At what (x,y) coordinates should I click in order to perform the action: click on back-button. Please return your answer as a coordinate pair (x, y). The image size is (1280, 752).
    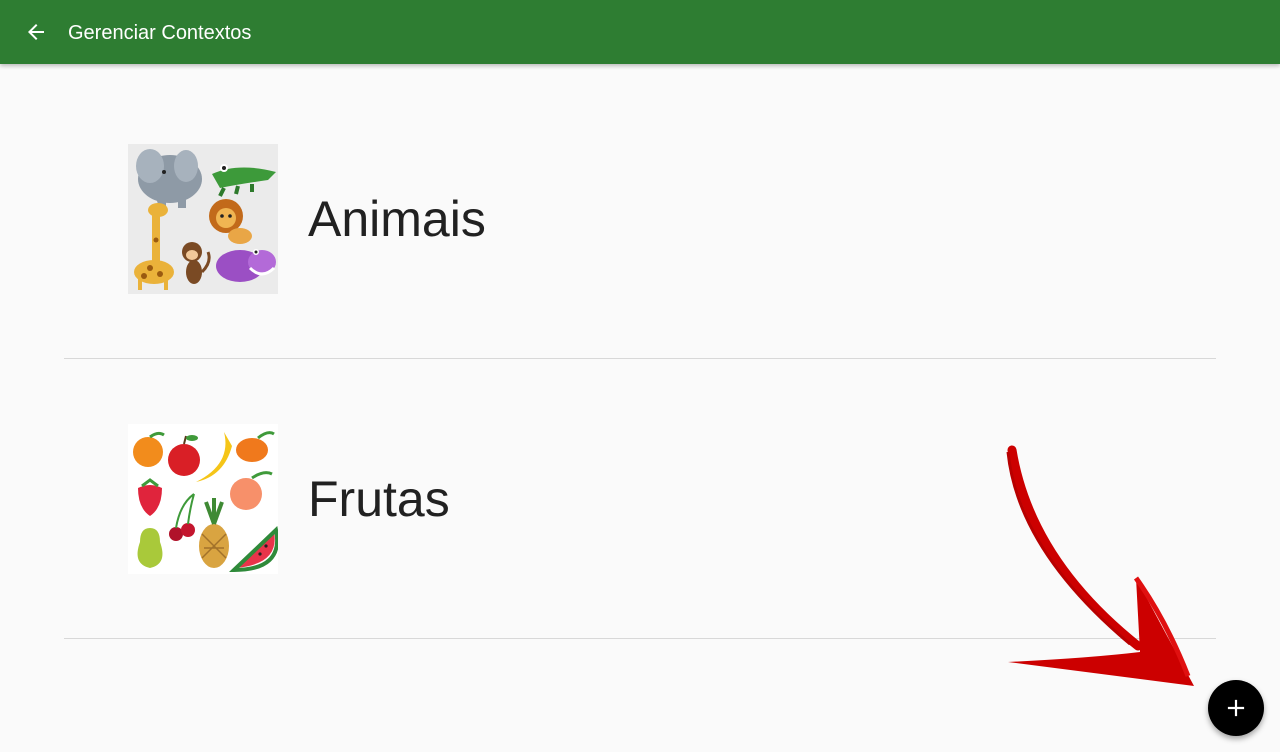
    Looking at the image, I should click on (36, 32).